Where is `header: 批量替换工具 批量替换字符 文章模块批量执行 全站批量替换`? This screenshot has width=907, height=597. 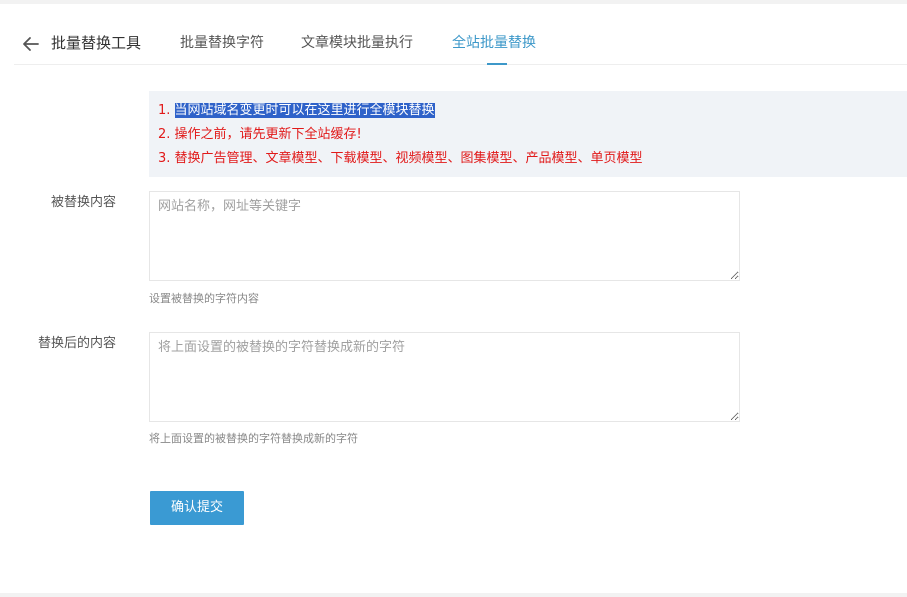
header: 批量替换工具 批量替换字符 文章模块批量执行 全站批量替换 is located at coordinates (460, 34).